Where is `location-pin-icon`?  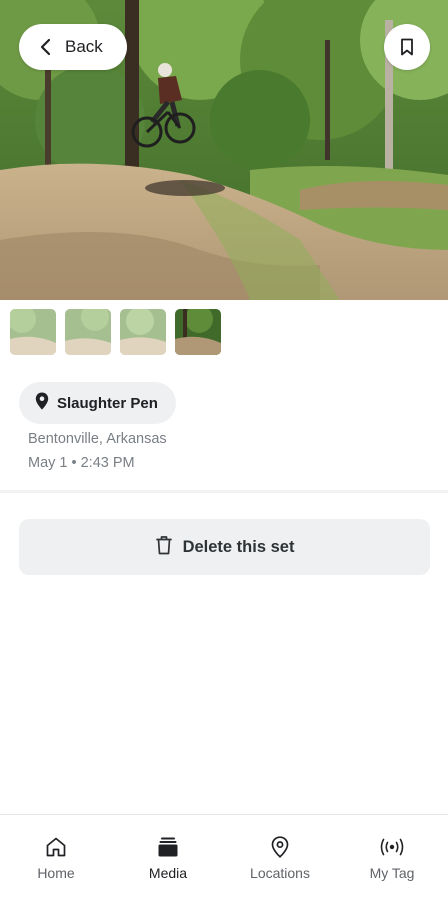 location-pin-icon is located at coordinates (280, 847).